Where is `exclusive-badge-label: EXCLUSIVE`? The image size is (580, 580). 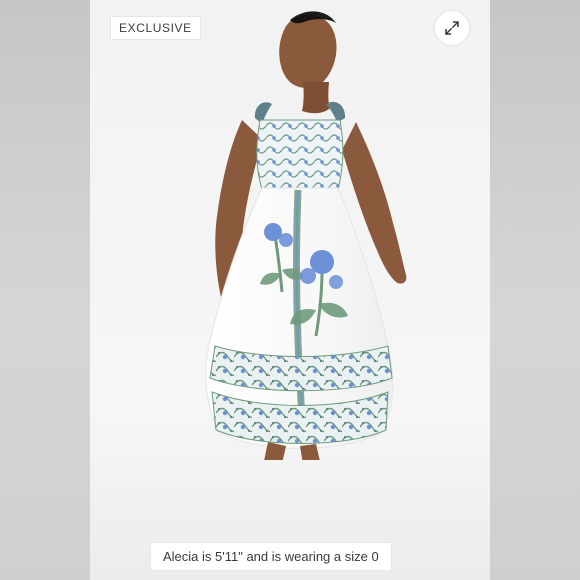 exclusive-badge-label: EXCLUSIVE is located at coordinates (155, 28).